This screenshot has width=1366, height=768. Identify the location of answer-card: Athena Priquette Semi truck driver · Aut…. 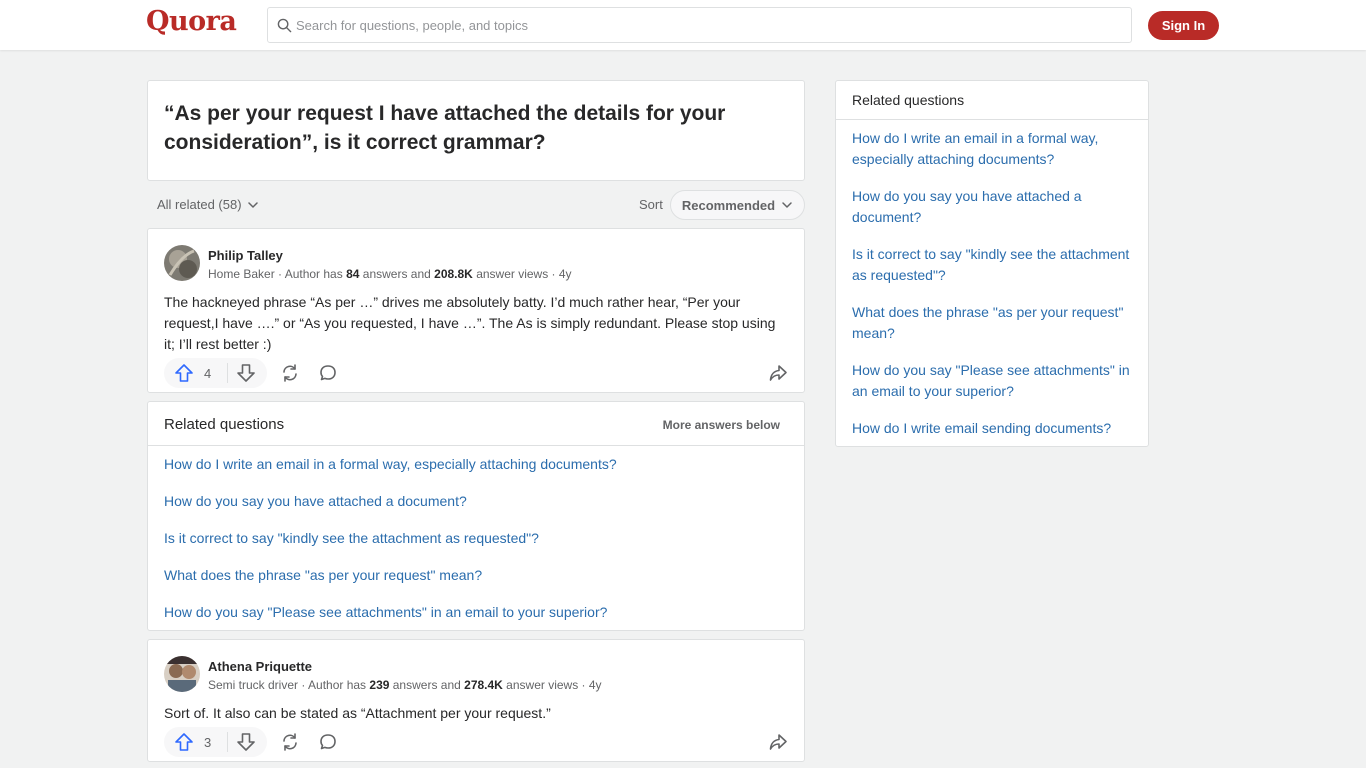
(476, 700).